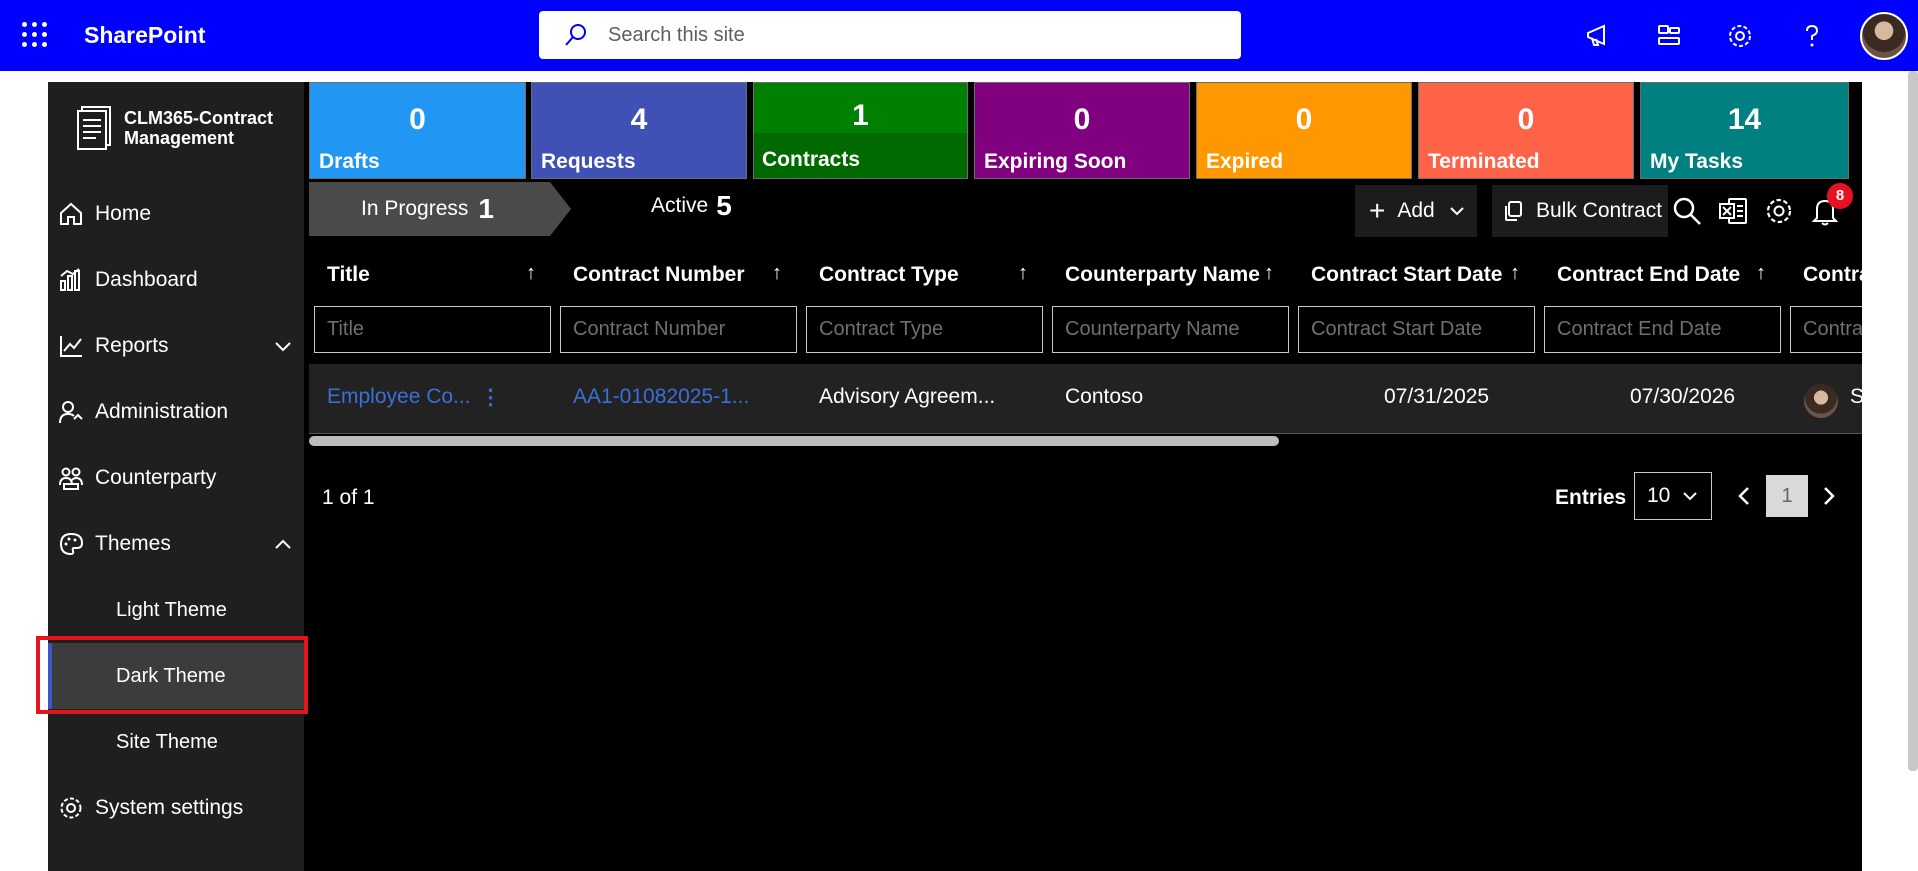 The image size is (1918, 871). I want to click on tab-active: Active 5, so click(691, 206).